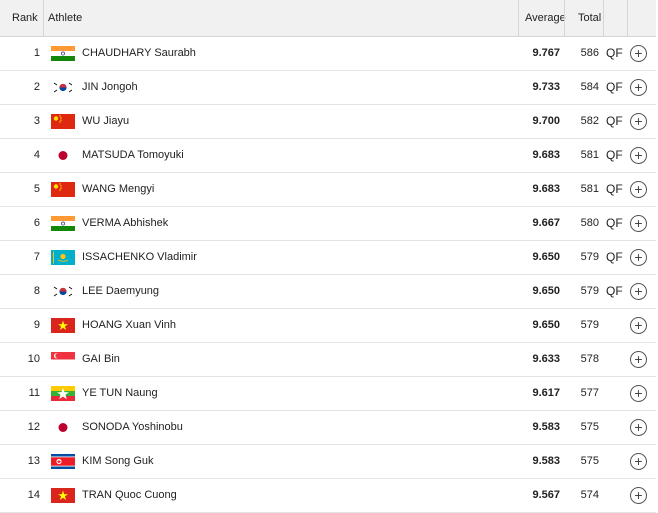 Image resolution: width=658 pixels, height=513 pixels. Describe the element at coordinates (63, 393) in the screenshot. I see `flag-icon-mya` at that location.